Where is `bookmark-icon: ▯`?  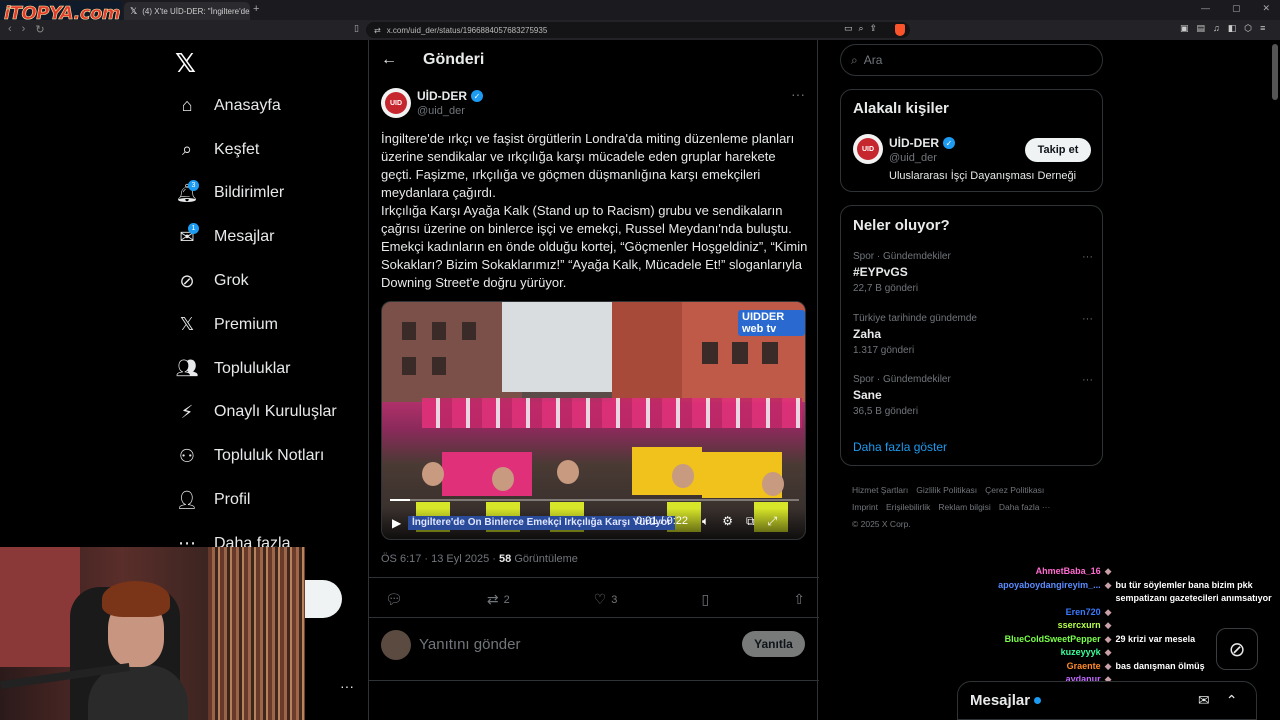 bookmark-icon: ▯ is located at coordinates (356, 28).